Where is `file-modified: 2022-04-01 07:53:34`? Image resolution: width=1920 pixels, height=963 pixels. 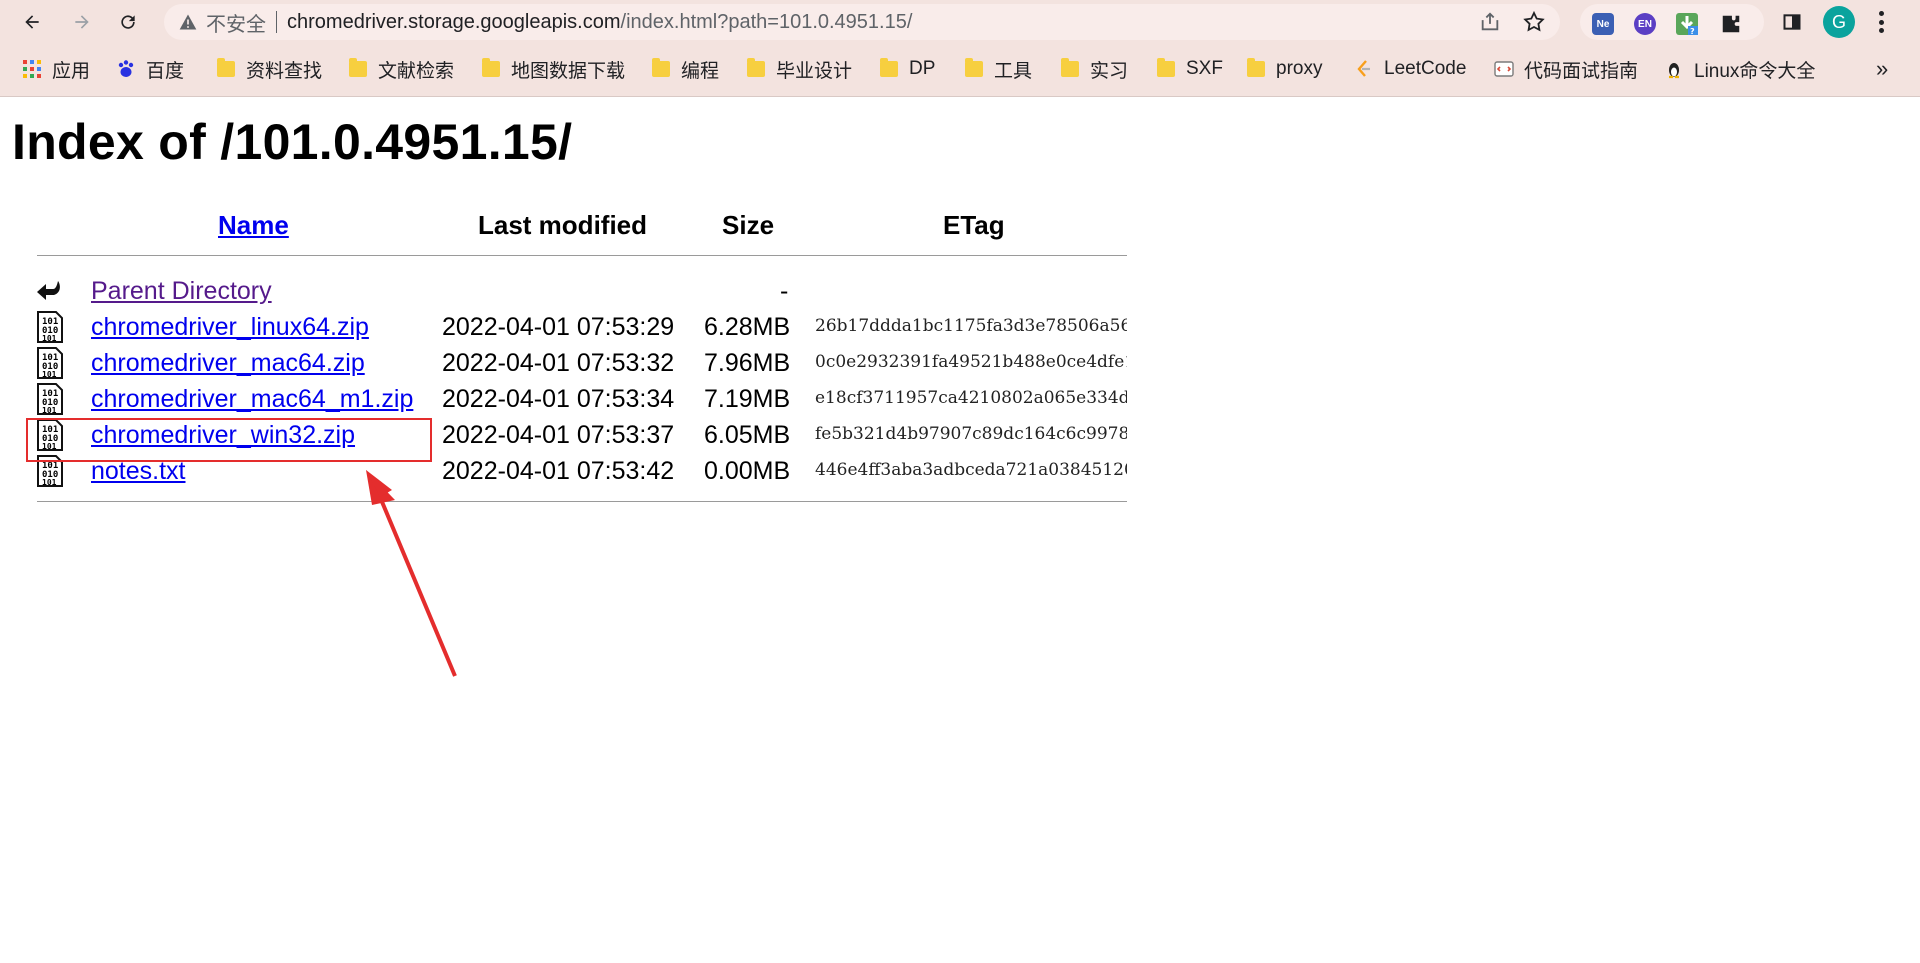 file-modified: 2022-04-01 07:53:34 is located at coordinates (558, 399).